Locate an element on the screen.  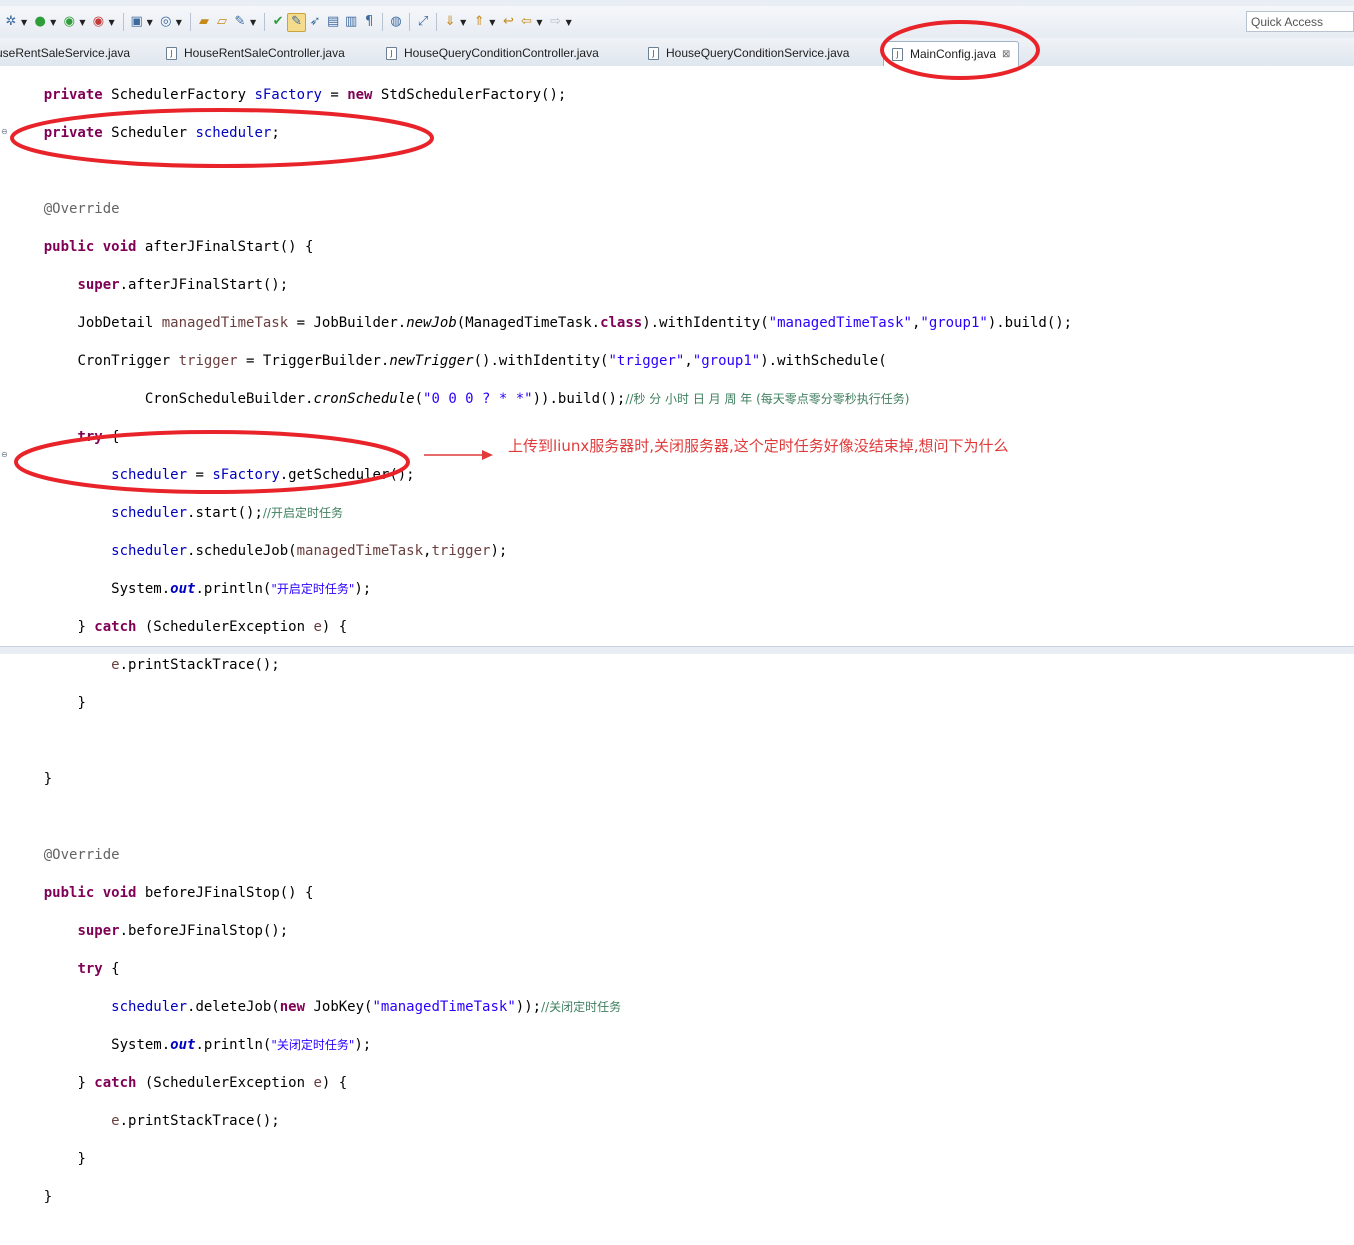
code-line: private Scheduler scheduler; is located at coordinates (161, 133).